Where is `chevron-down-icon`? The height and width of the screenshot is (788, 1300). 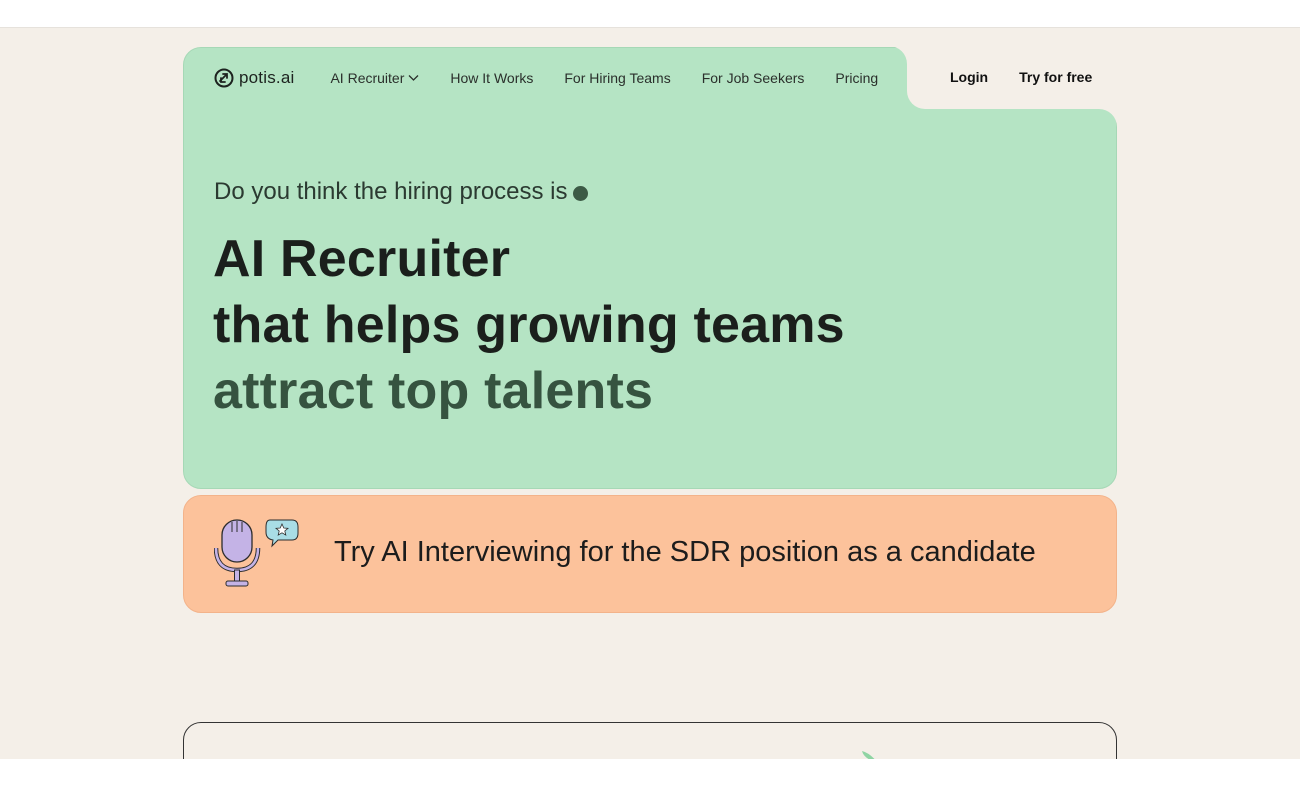 chevron-down-icon is located at coordinates (413, 78).